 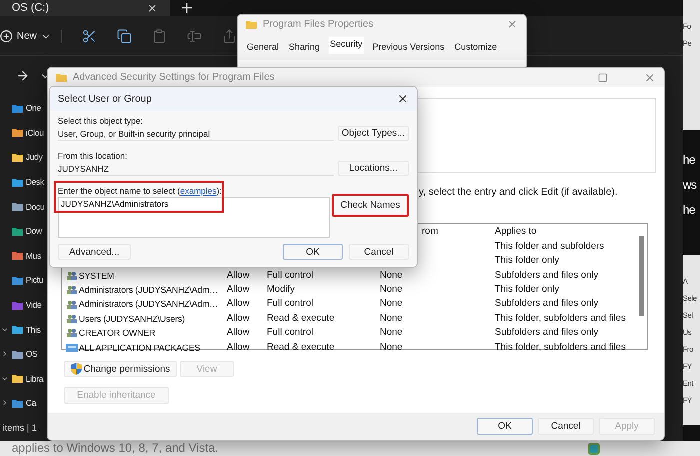 What do you see at coordinates (281, 289) in the screenshot?
I see `table-cell-text: Modify` at bounding box center [281, 289].